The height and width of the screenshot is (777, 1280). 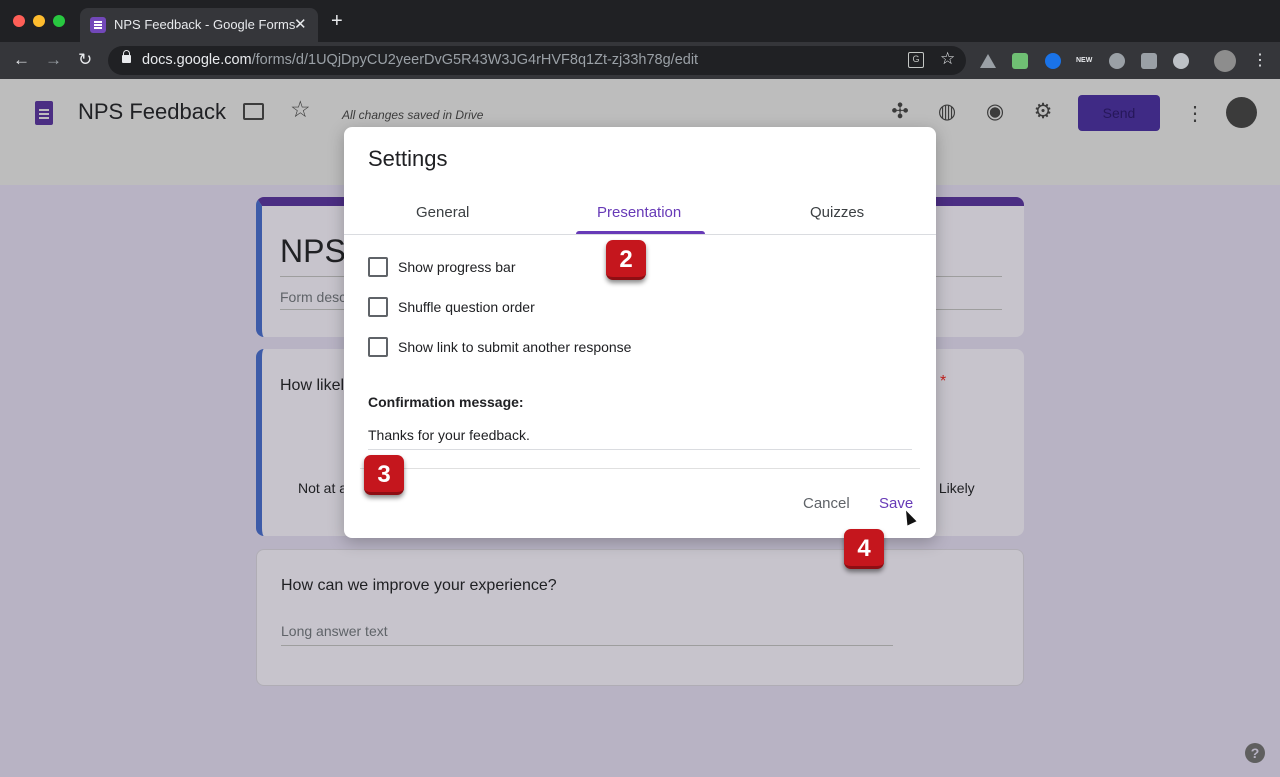 What do you see at coordinates (864, 549) in the screenshot?
I see `step-badge: 4` at bounding box center [864, 549].